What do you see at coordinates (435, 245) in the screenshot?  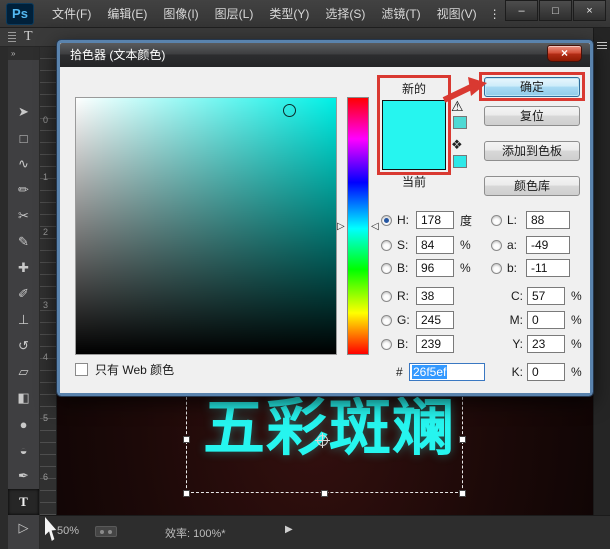 I see `saturation-input` at bounding box center [435, 245].